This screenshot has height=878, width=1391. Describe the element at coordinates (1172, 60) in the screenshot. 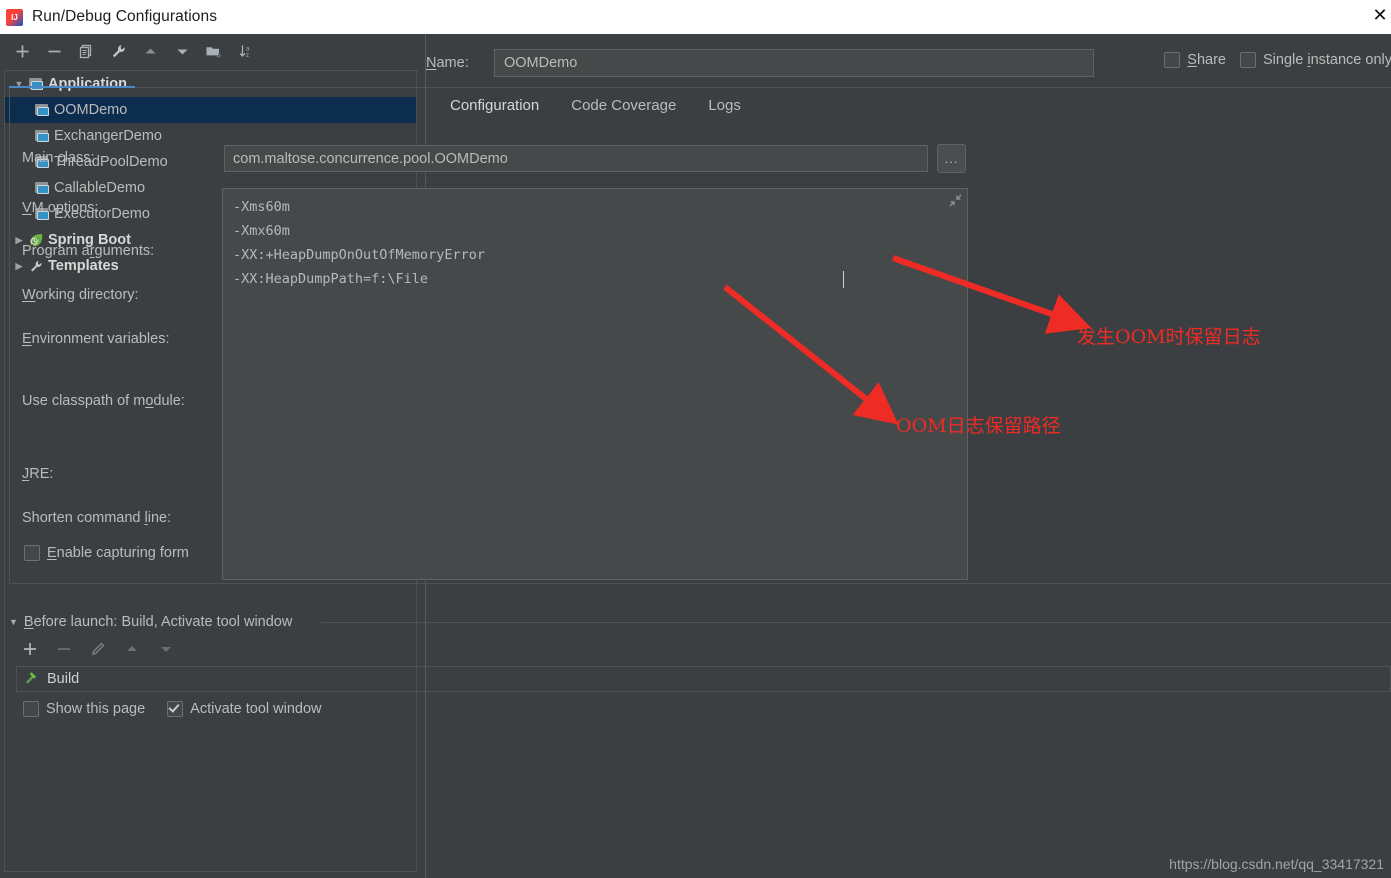

I see `share-checkbox-box` at that location.